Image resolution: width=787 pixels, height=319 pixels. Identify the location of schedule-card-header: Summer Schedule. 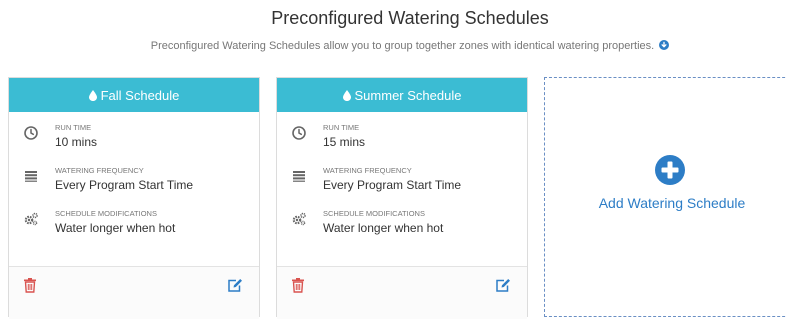
(402, 95).